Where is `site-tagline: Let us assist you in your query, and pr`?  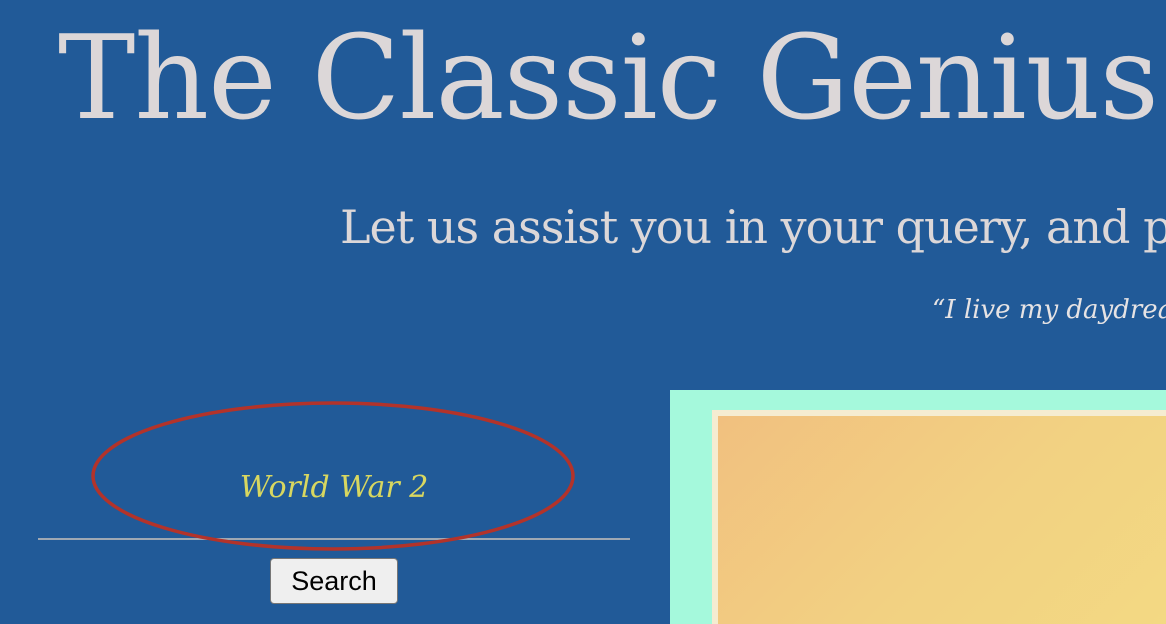
site-tagline: Let us assist you in your query, and pr is located at coordinates (753, 227).